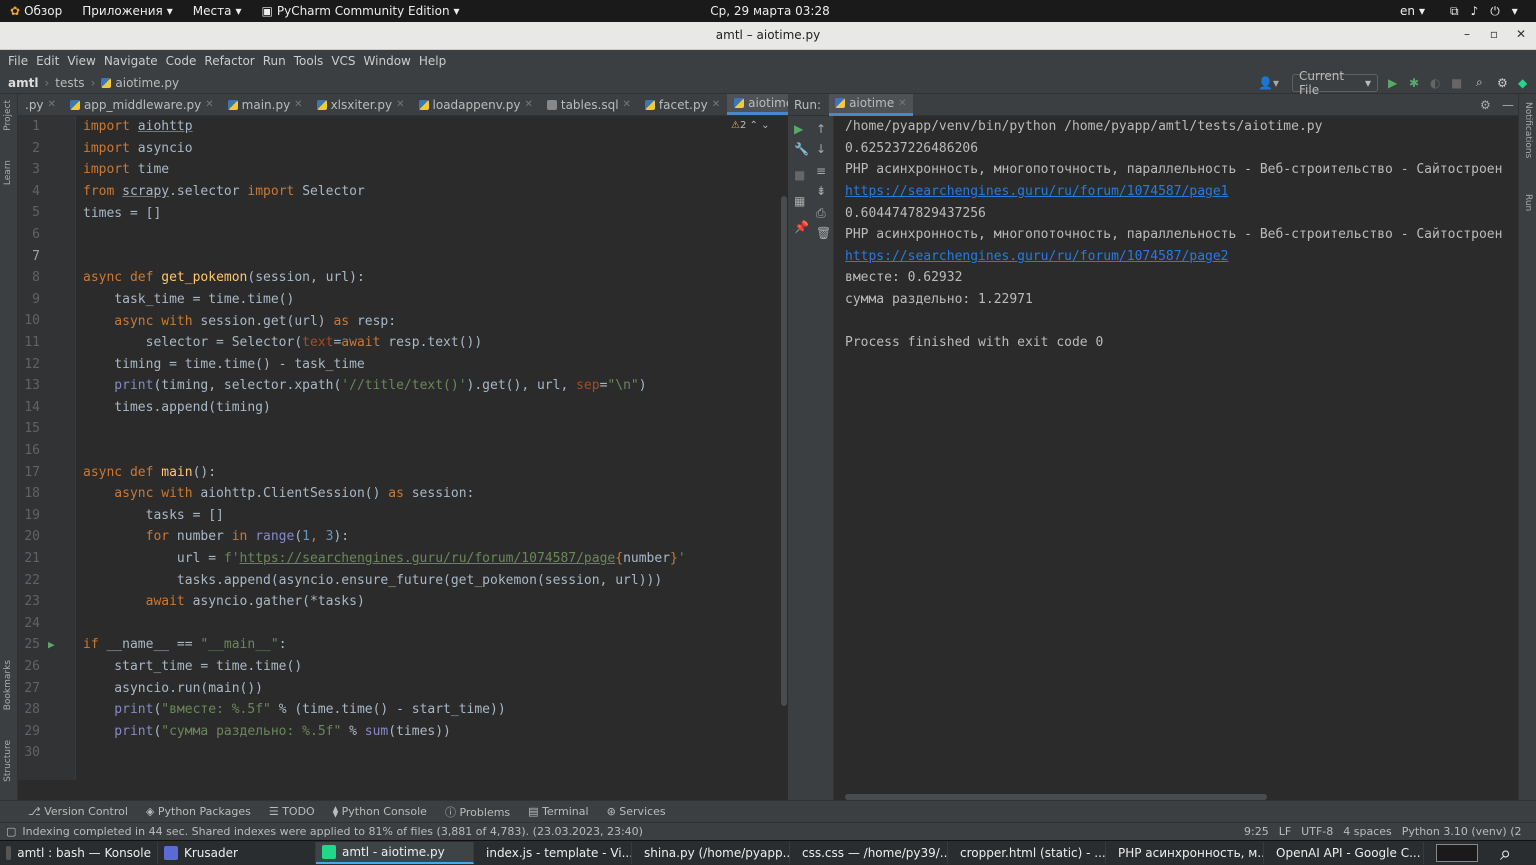 The image size is (1536, 865). Describe the element at coordinates (770, 11) in the screenshot. I see `clock: Ср, 29 марта 03:28` at that location.